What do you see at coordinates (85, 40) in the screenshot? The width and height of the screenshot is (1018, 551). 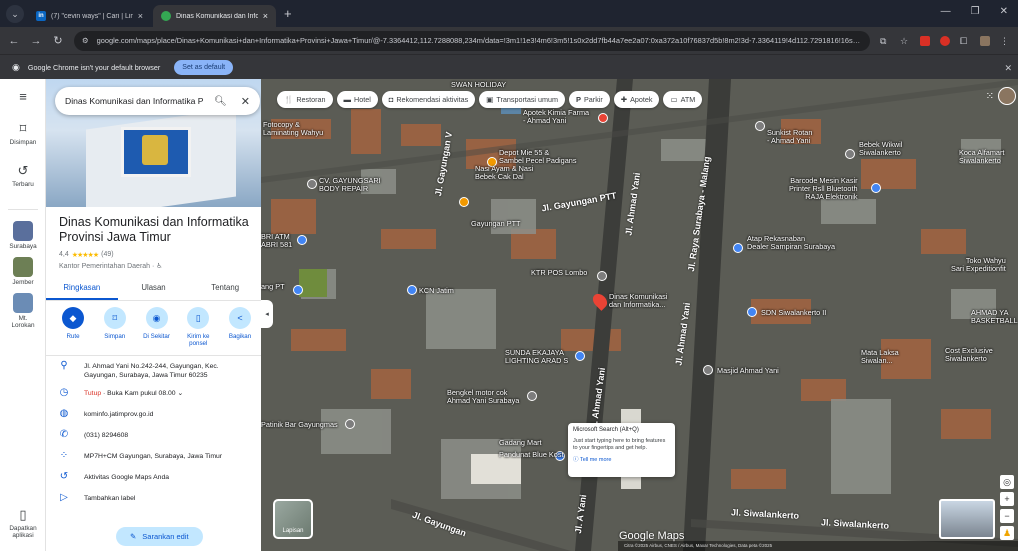 I see `site-info-icon: ⚙` at bounding box center [85, 40].